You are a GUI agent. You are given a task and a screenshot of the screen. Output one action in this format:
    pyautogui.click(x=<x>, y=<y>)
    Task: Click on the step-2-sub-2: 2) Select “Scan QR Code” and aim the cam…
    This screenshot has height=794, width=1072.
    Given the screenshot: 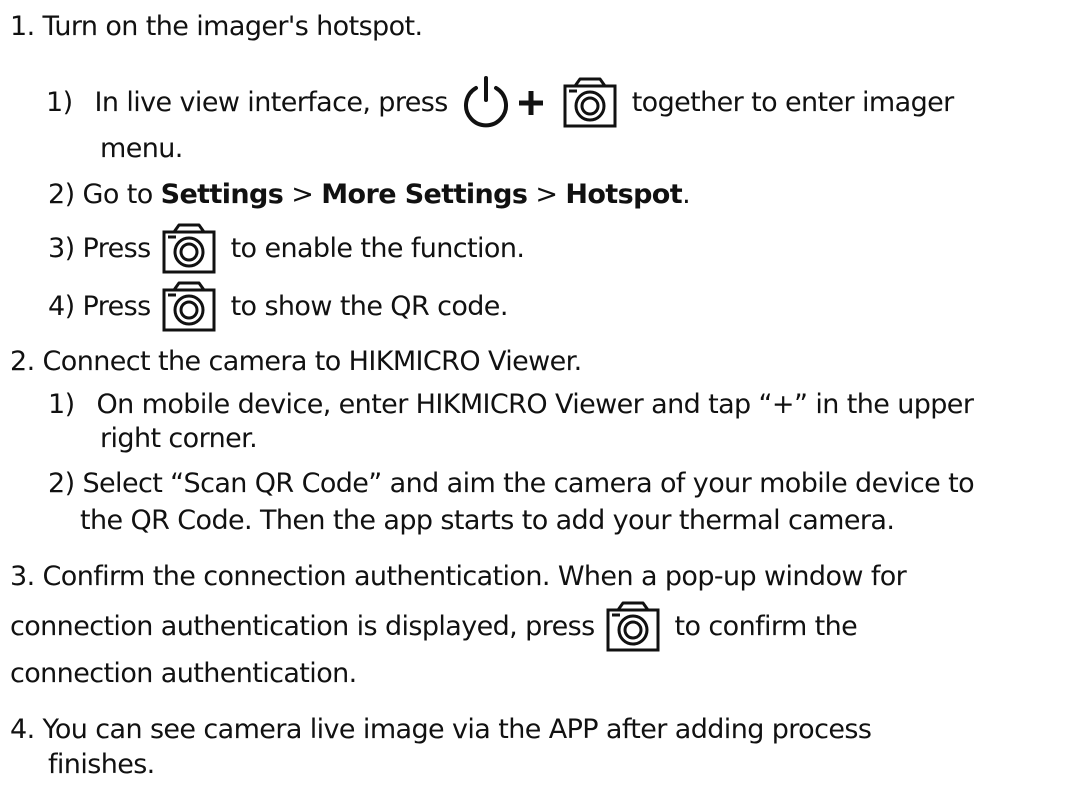 What is the action you would take?
    pyautogui.click(x=511, y=483)
    